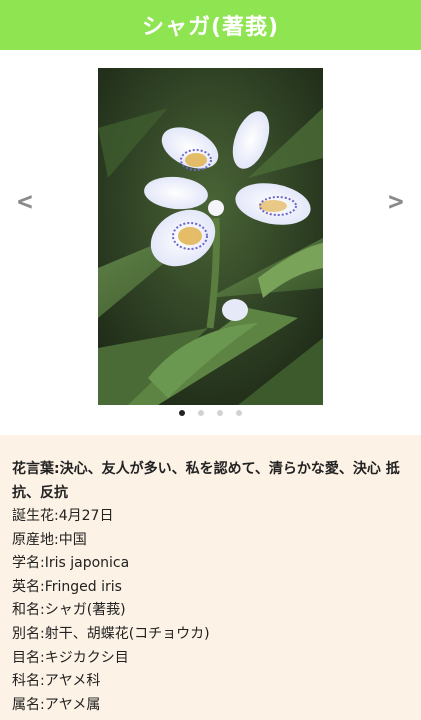  What do you see at coordinates (56, 681) in the screenshot?
I see `family-name: 科名:アヤメ科` at bounding box center [56, 681].